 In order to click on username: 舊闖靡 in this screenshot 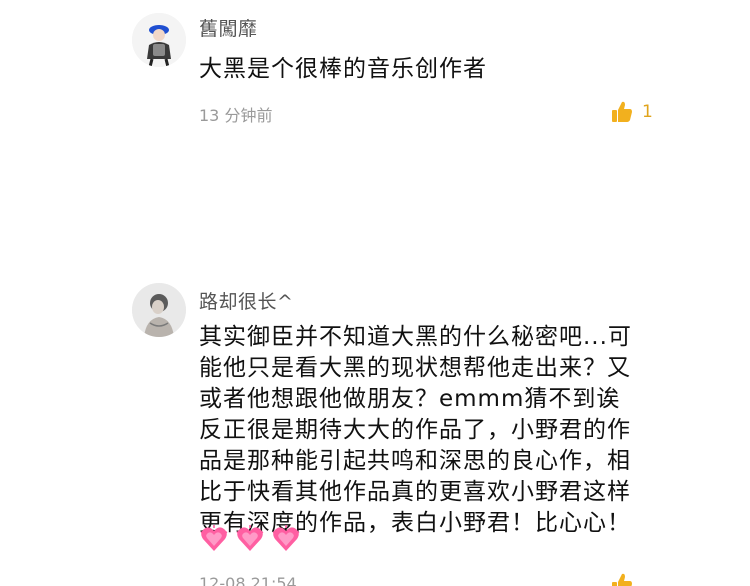, I will do `click(228, 27)`.